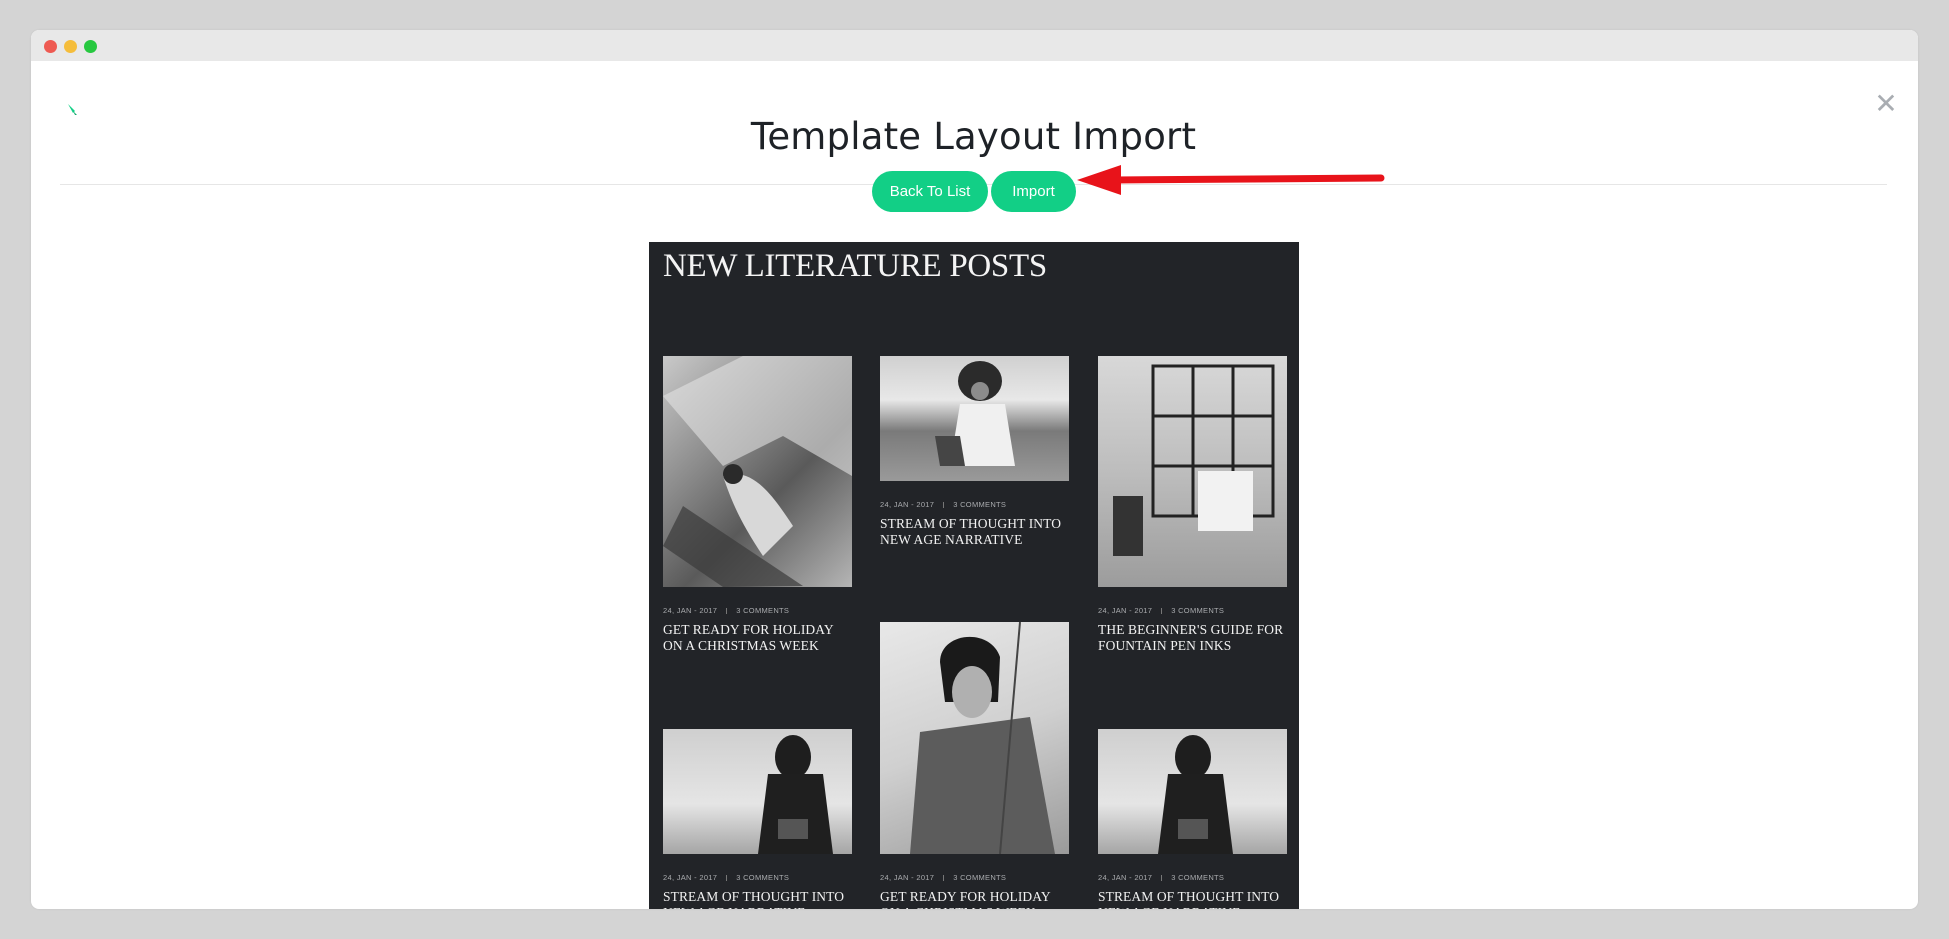  I want to click on back-to-list-button: Back To List, so click(930, 191).